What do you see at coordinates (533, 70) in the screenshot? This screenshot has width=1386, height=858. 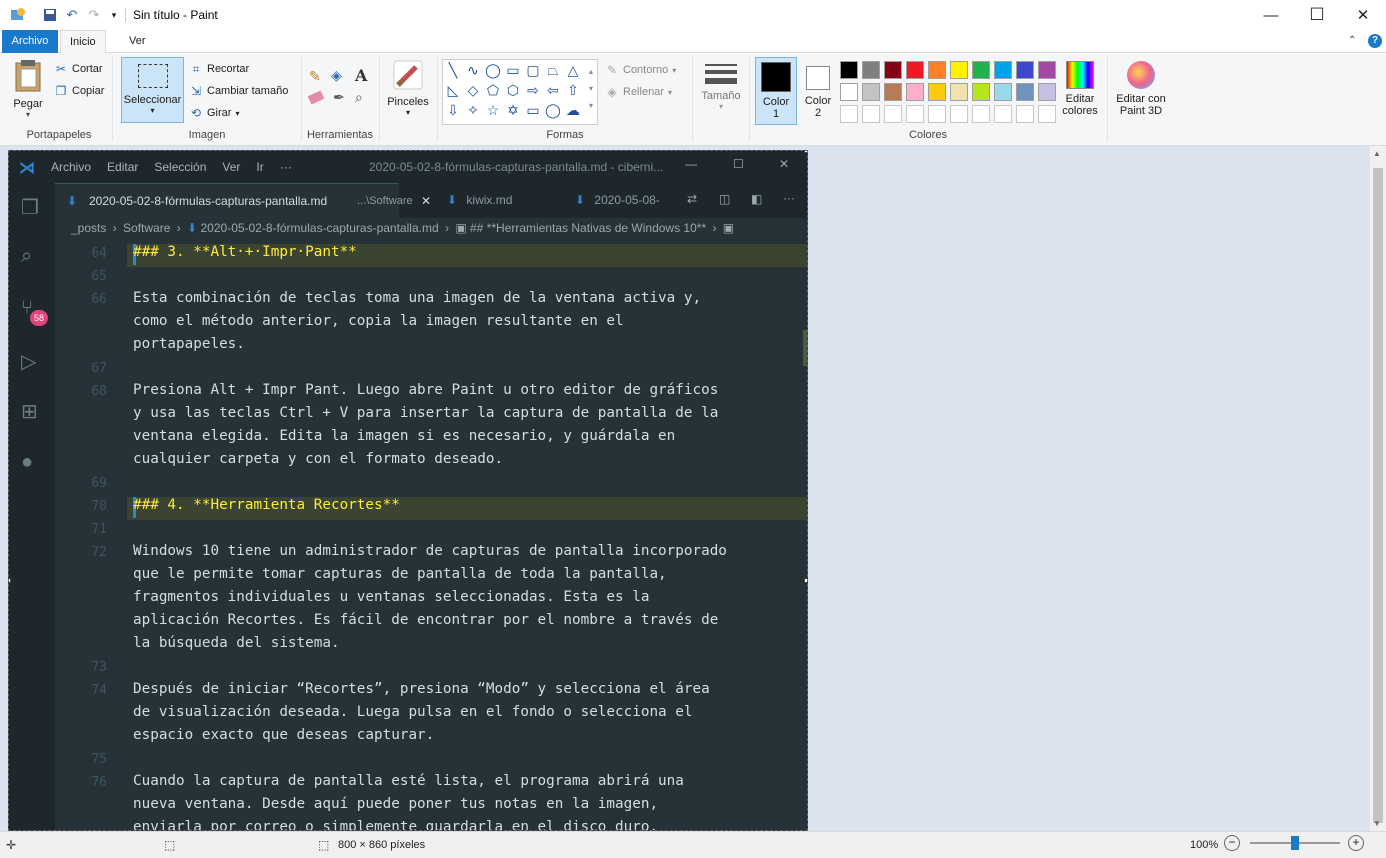 I see `rounded-rectangle-shape-icon: ▢` at bounding box center [533, 70].